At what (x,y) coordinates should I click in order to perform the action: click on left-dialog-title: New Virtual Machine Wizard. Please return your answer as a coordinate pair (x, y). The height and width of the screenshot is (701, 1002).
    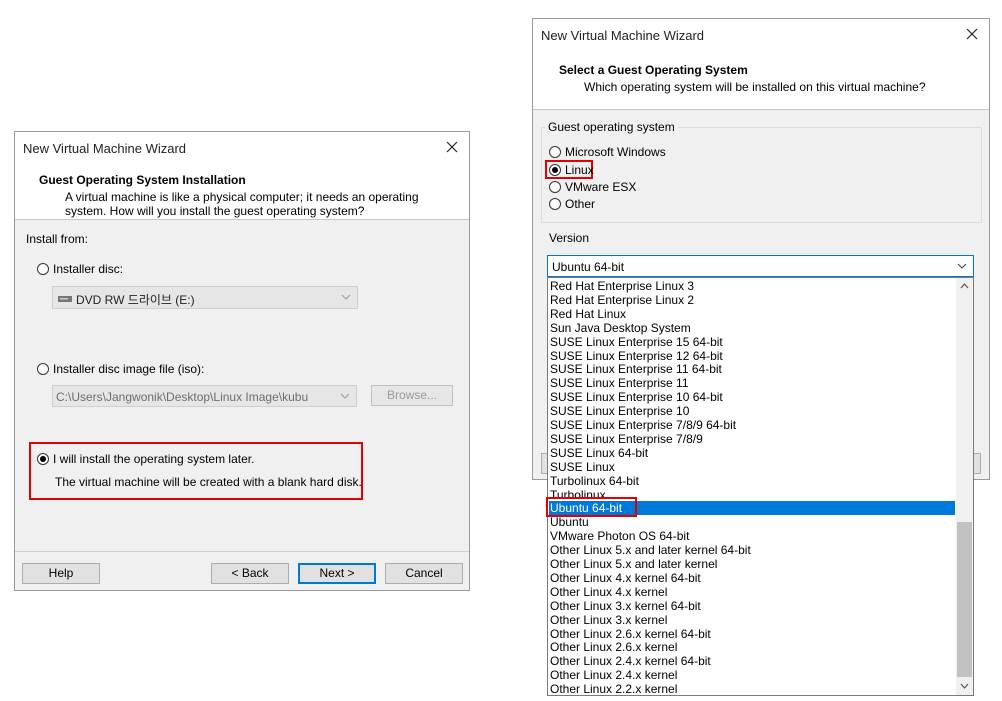
    Looking at the image, I should click on (105, 148).